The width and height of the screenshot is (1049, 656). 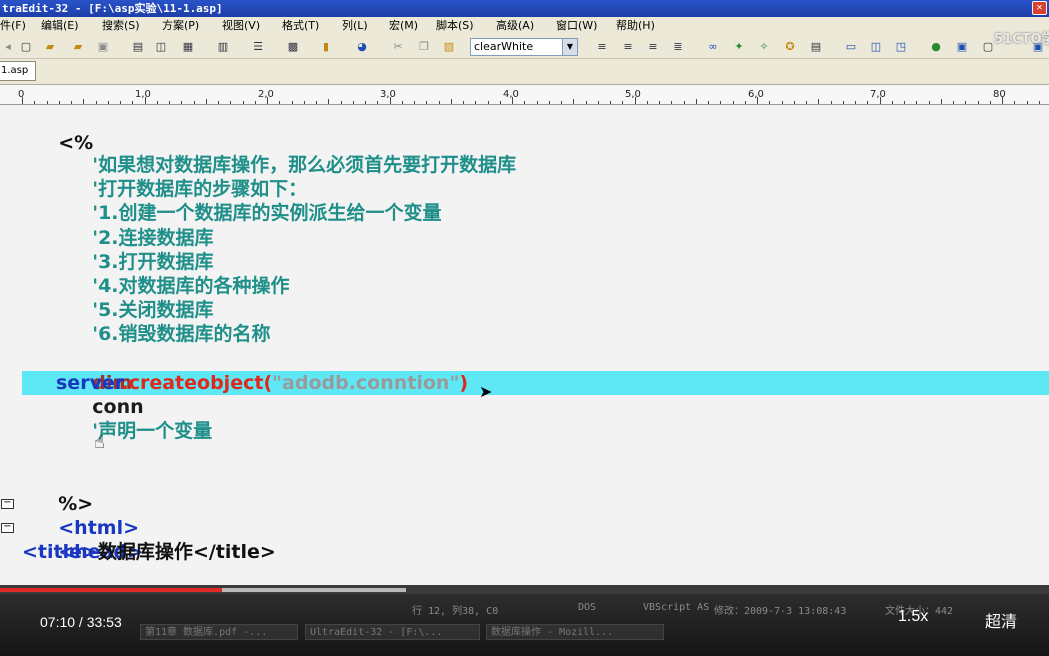 I want to click on align-right-icon: ≡, so click(x=653, y=47).